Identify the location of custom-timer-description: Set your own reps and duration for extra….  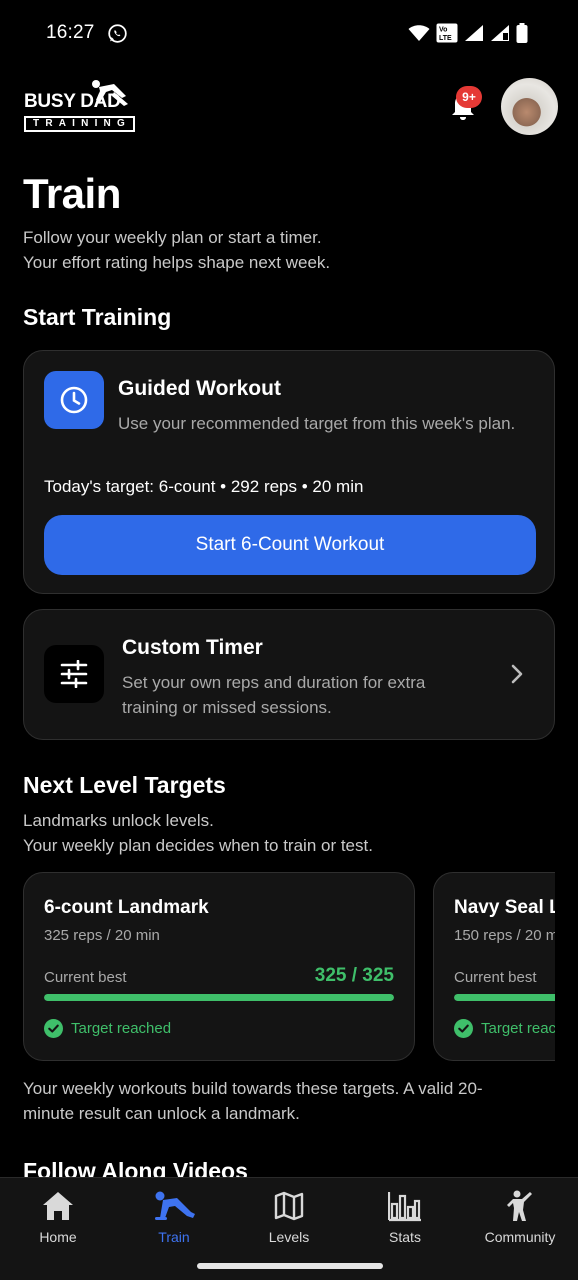
(274, 695).